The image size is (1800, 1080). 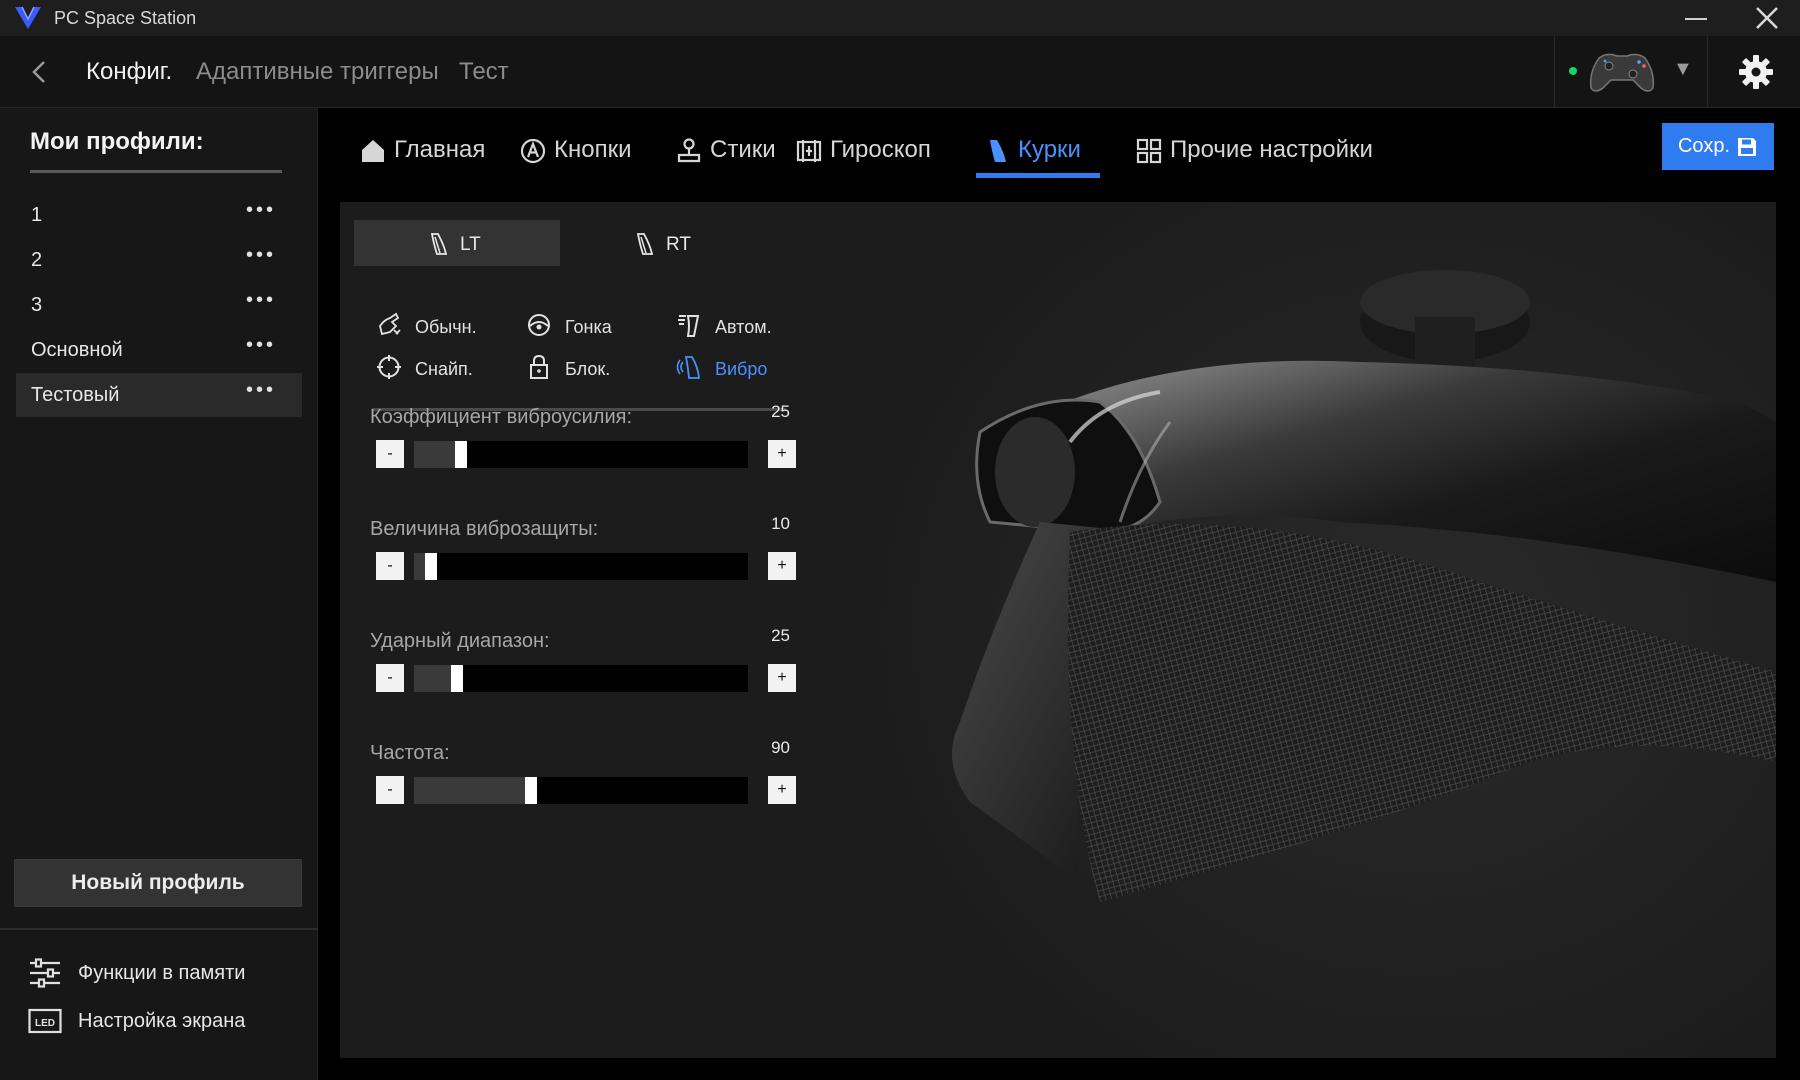 I want to click on tab-config: Конфиг., so click(x=129, y=72).